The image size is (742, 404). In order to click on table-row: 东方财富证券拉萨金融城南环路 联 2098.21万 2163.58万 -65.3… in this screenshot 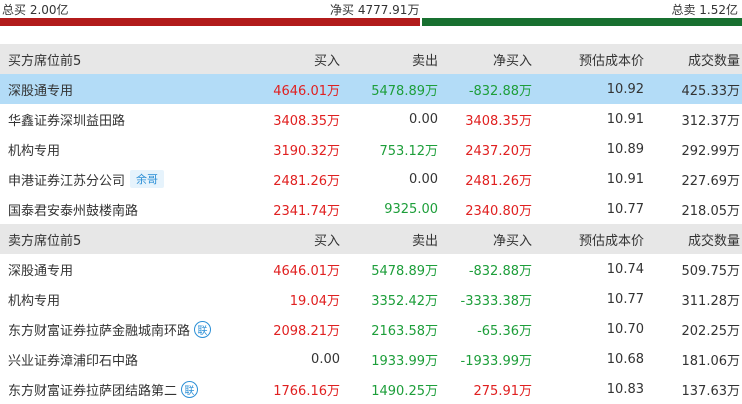, I will do `click(371, 329)`.